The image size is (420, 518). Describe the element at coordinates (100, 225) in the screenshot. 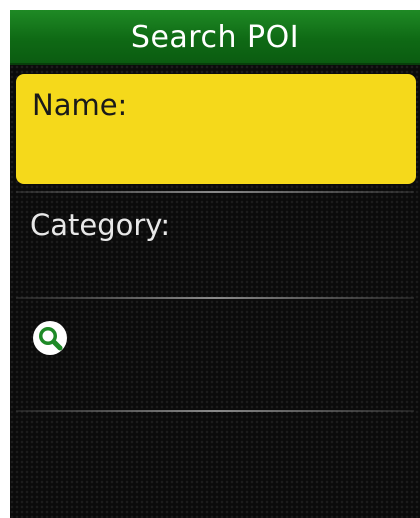

I see `category-label: Category:` at that location.